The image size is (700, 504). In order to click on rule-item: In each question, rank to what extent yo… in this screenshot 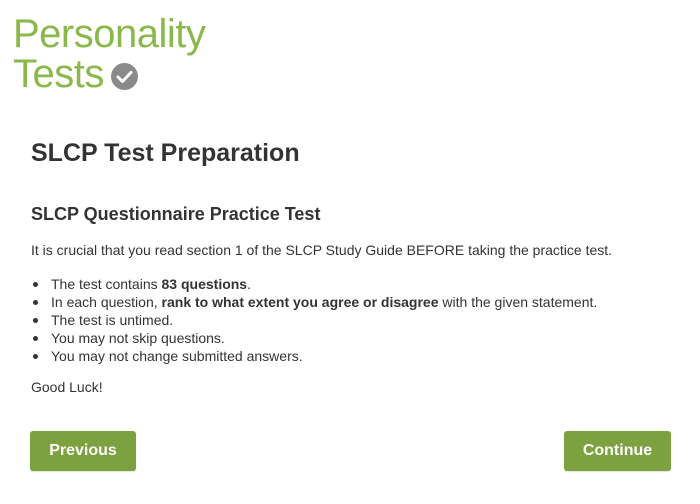, I will do `click(314, 302)`.